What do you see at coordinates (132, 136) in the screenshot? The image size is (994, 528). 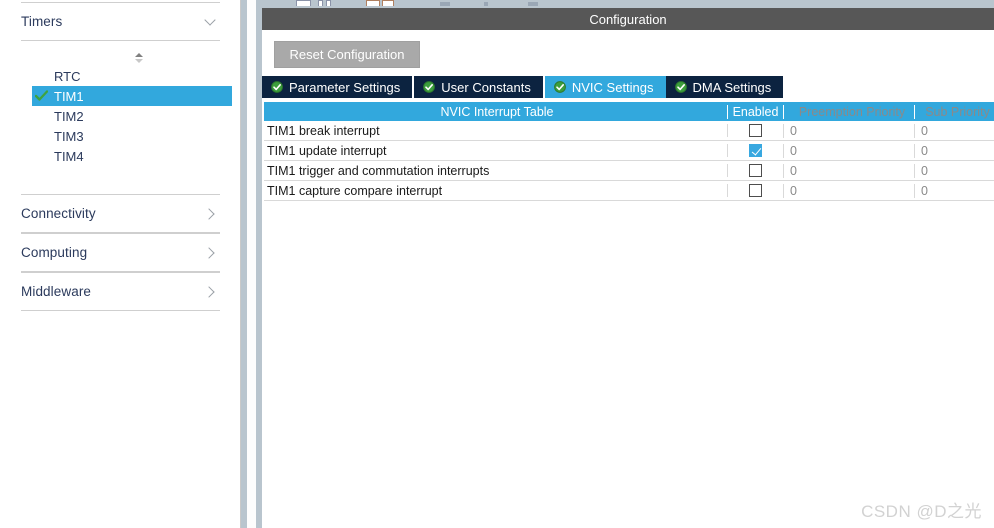 I see `sidebar-item-tim3: TIM3` at bounding box center [132, 136].